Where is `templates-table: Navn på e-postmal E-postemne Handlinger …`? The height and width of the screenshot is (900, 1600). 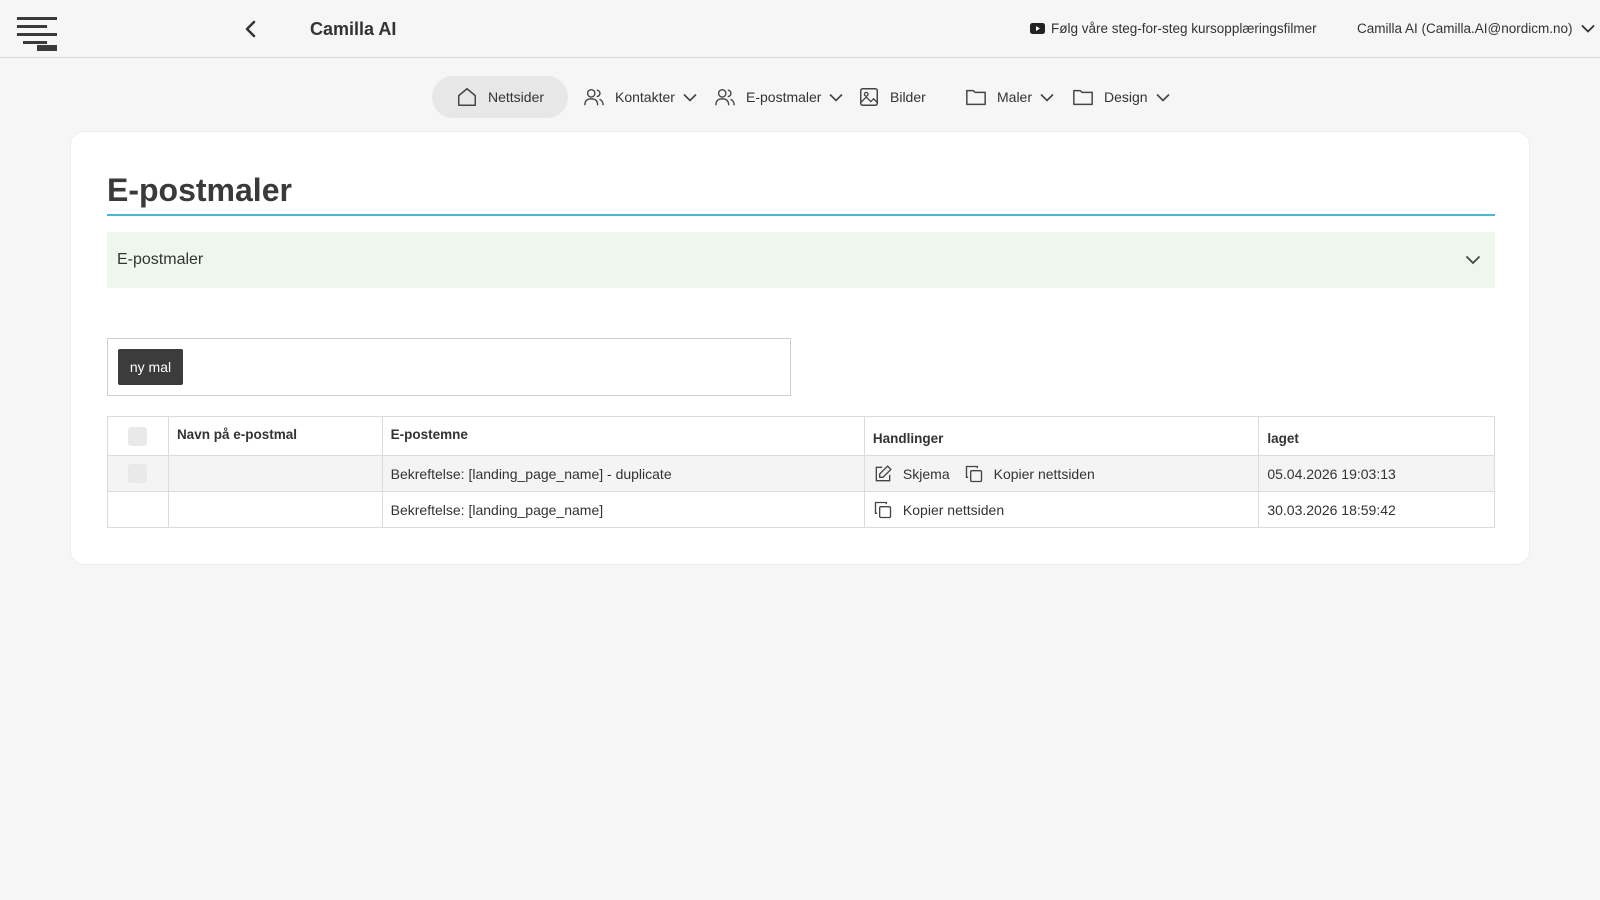
templates-table: Navn på e-postmal E-postemne Handlinger … is located at coordinates (801, 472).